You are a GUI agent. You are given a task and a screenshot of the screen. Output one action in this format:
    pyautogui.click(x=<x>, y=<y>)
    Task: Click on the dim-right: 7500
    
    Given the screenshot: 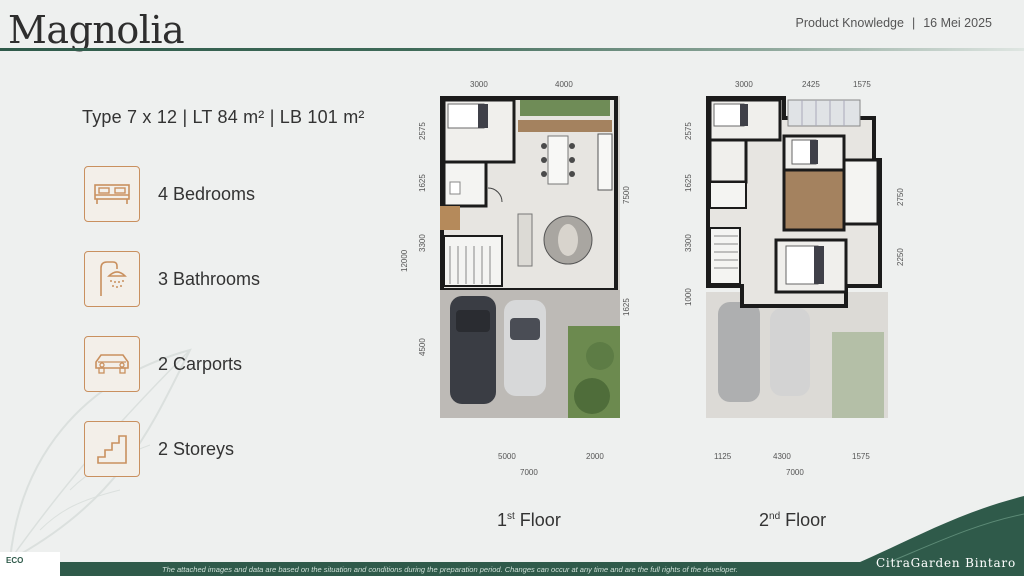 What is the action you would take?
    pyautogui.click(x=626, y=195)
    